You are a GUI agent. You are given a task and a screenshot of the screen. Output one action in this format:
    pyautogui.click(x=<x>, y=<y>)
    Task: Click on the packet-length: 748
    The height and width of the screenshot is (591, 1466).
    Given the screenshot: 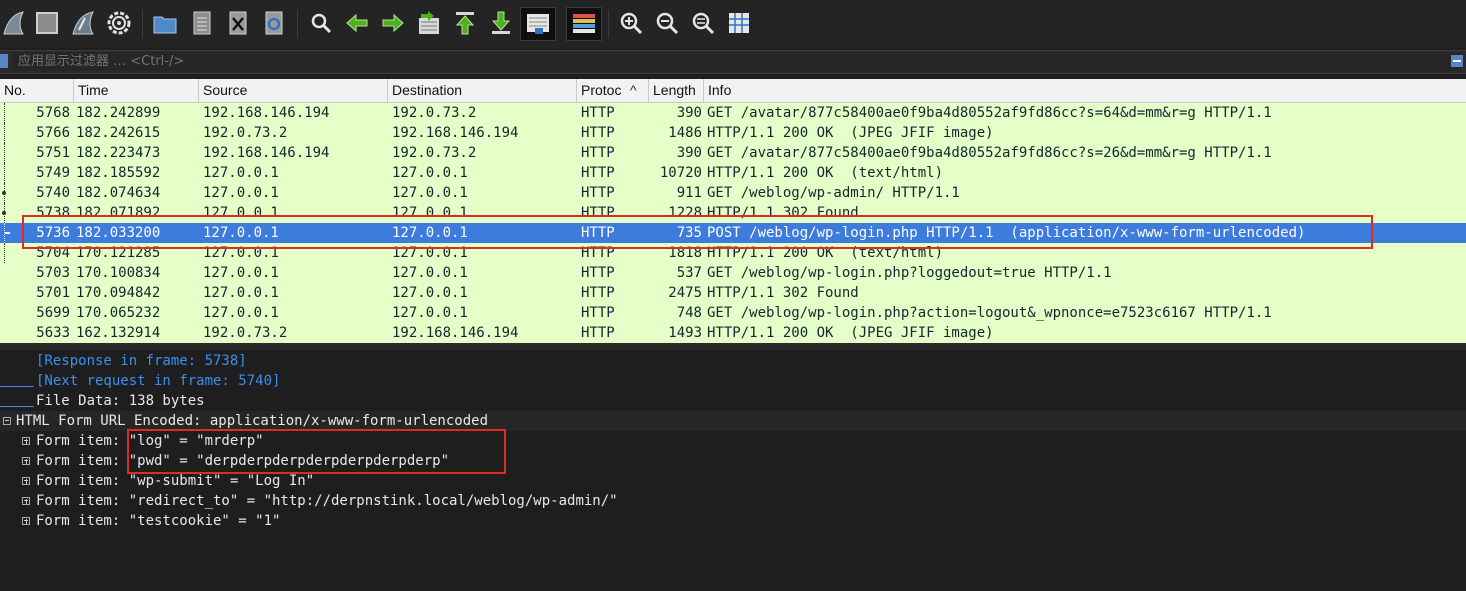 What is the action you would take?
    pyautogui.click(x=689, y=313)
    